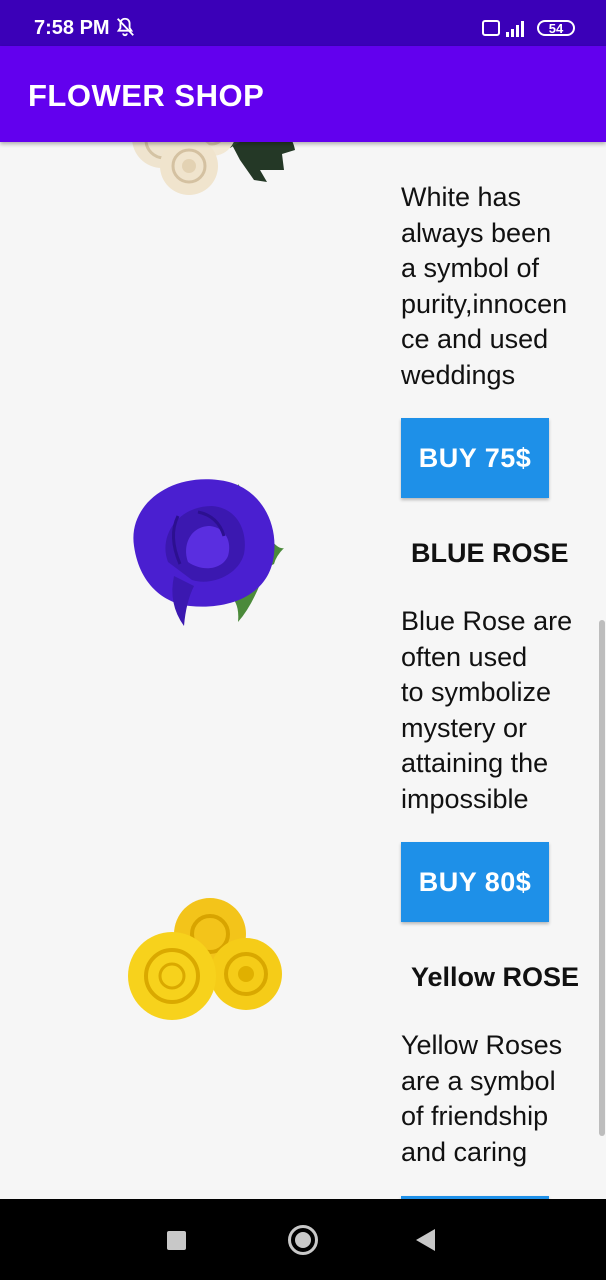  What do you see at coordinates (475, 1116) in the screenshot?
I see `description-line: of friendship` at bounding box center [475, 1116].